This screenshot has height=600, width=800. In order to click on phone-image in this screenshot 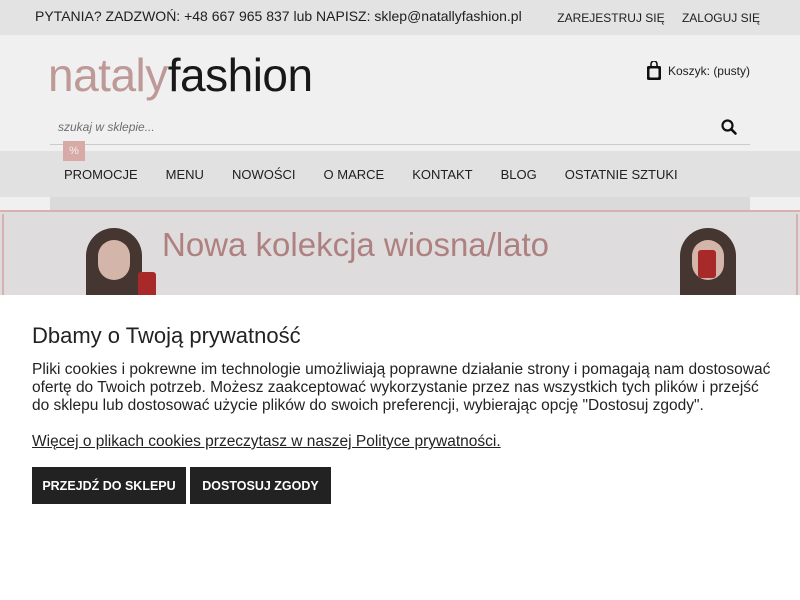, I will do `click(707, 264)`.